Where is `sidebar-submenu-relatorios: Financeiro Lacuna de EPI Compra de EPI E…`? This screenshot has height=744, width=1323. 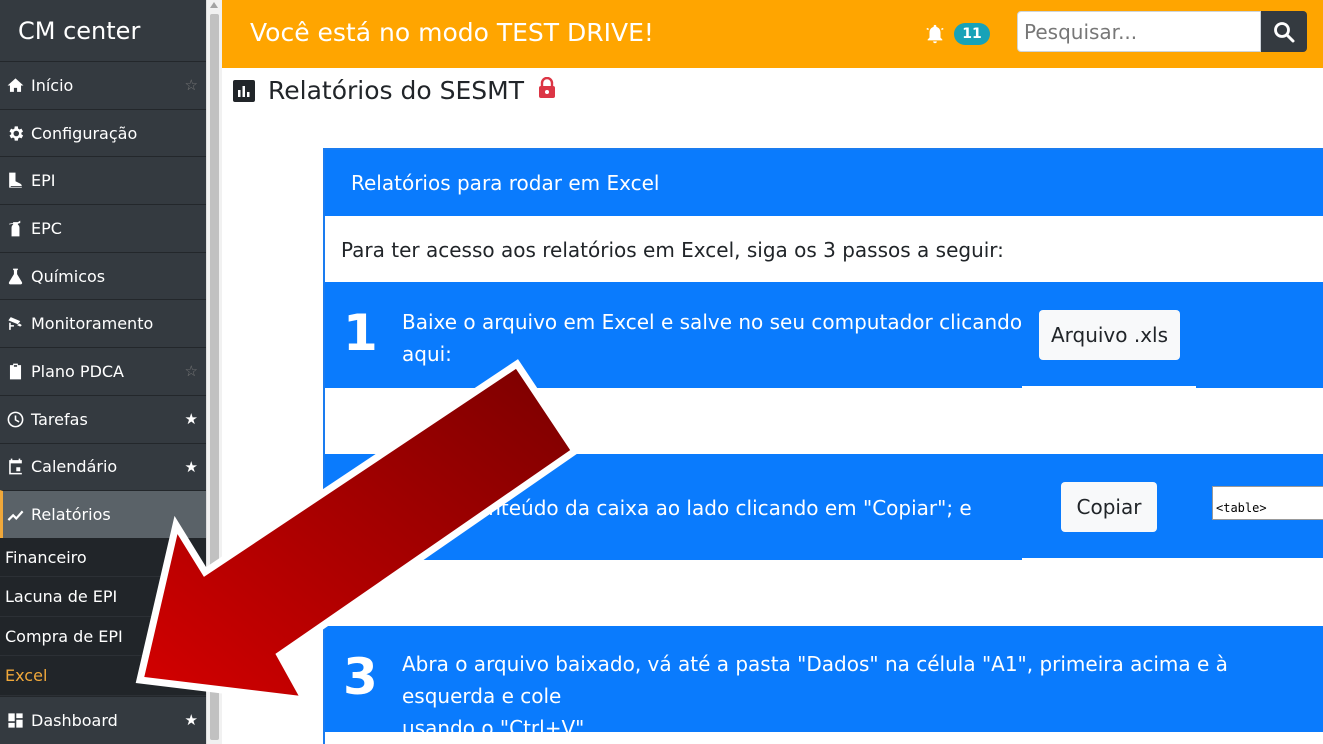 sidebar-submenu-relatorios: Financeiro Lacuna de EPI Compra de EPI E… is located at coordinates (103, 616).